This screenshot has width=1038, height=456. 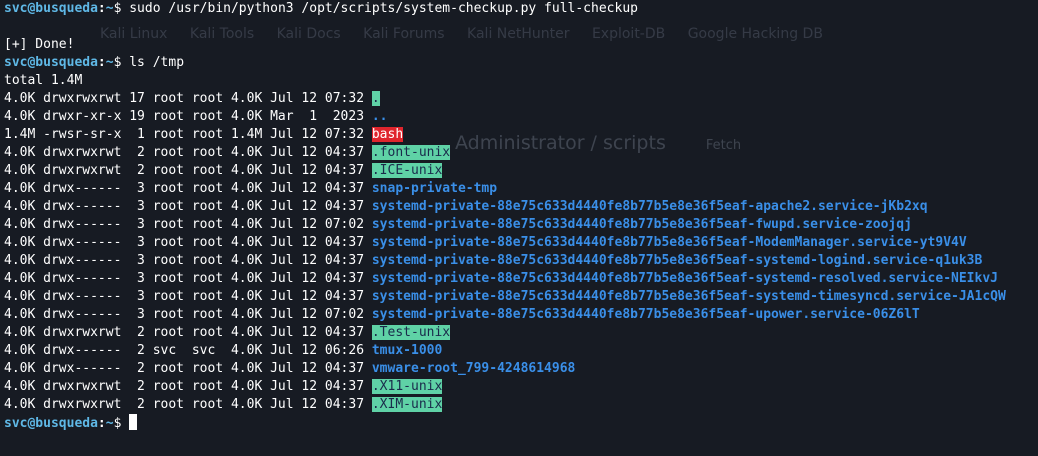 What do you see at coordinates (133, 422) in the screenshot?
I see `text-cursor` at bounding box center [133, 422].